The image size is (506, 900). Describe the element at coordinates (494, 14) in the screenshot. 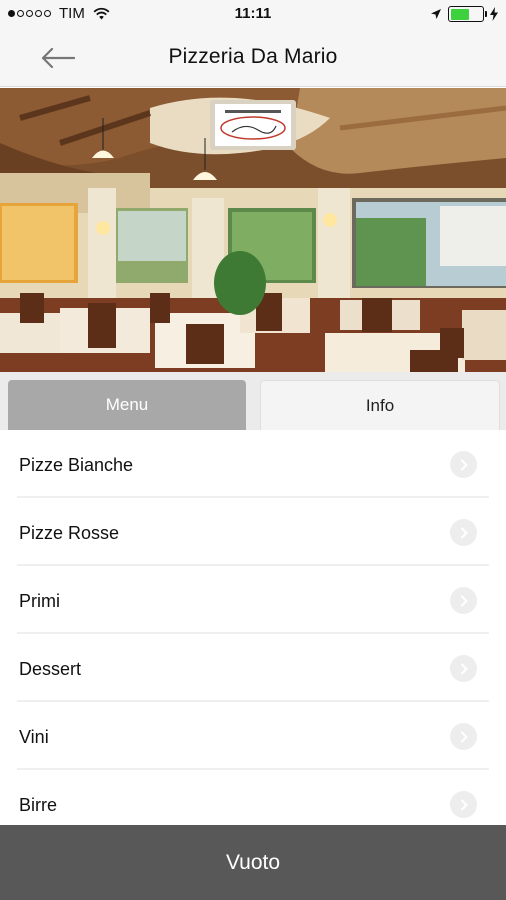

I see `charging-bolt-icon` at that location.